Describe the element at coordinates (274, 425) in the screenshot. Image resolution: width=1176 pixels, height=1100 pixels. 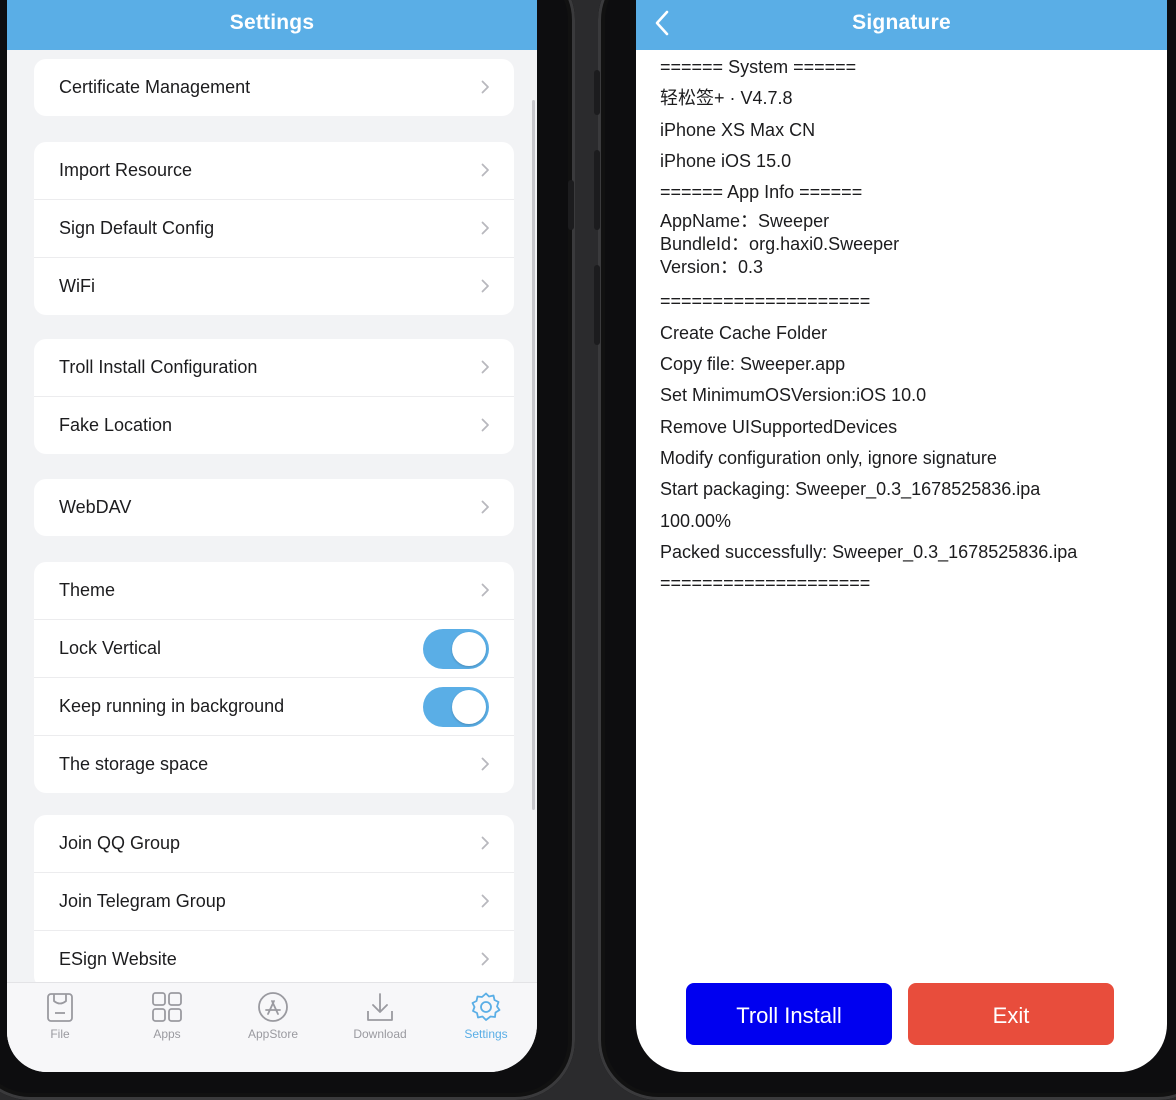
I see `settings-item-fake-location: Fake Location` at that location.